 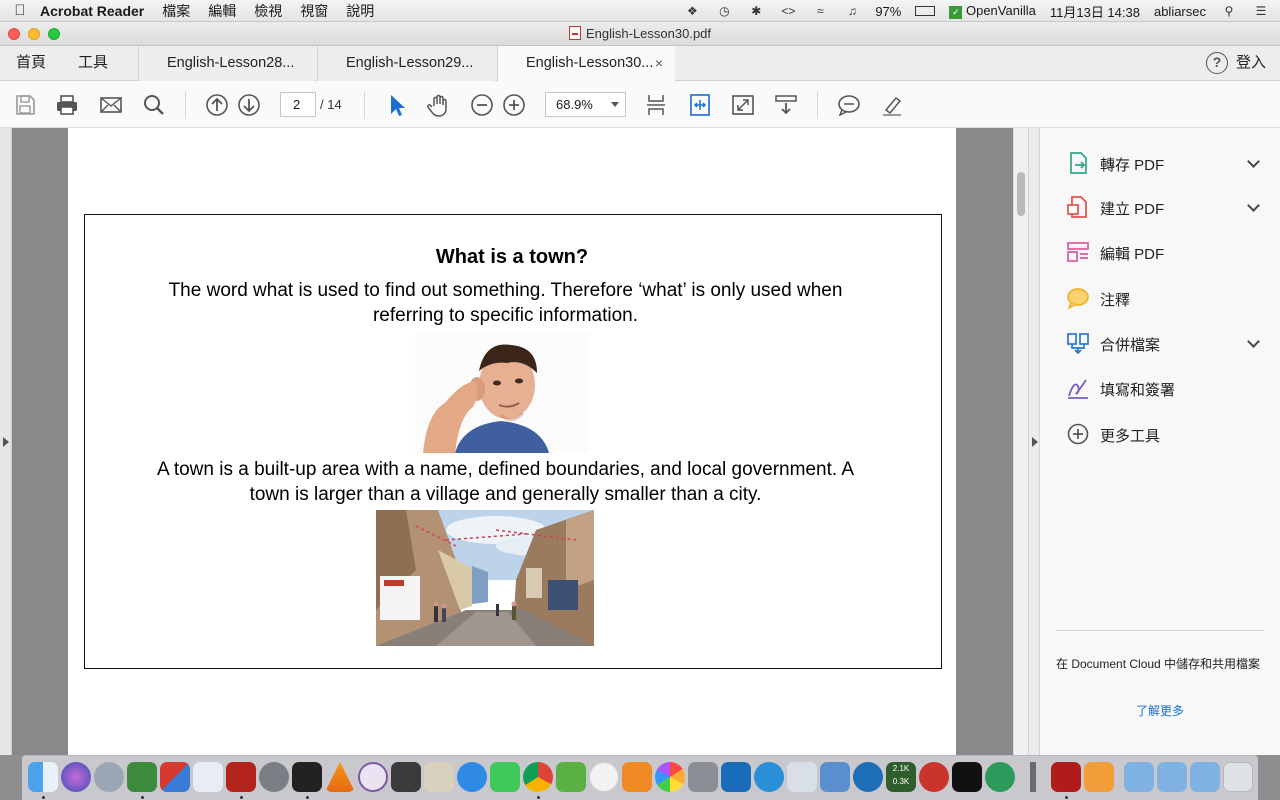 What do you see at coordinates (6, 441) in the screenshot?
I see `left-panel-toggle` at bounding box center [6, 441].